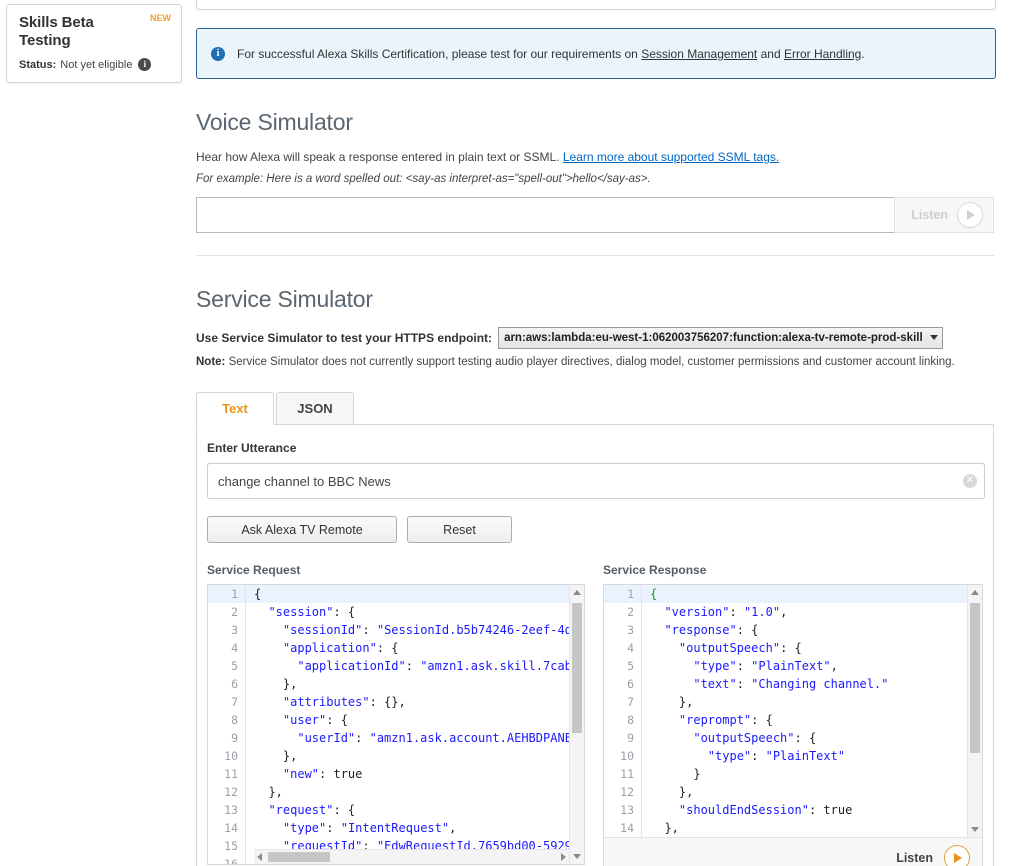  I want to click on code-line: 5 "type": "PlainText",, so click(793, 666).